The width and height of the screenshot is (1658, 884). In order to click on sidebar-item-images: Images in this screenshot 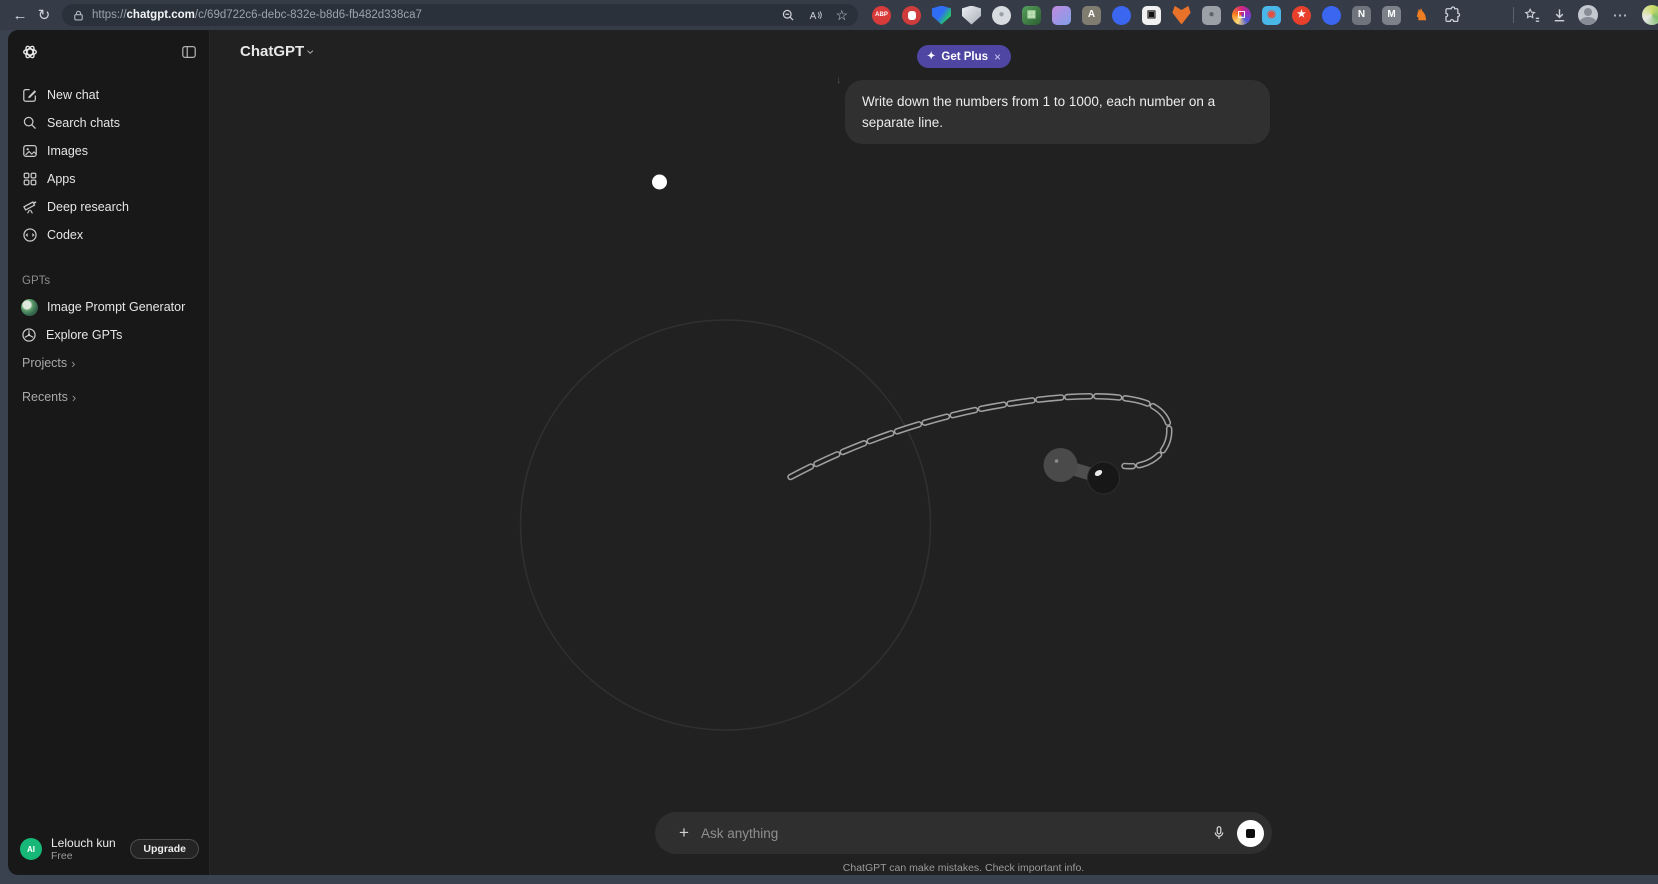, I will do `click(108, 151)`.